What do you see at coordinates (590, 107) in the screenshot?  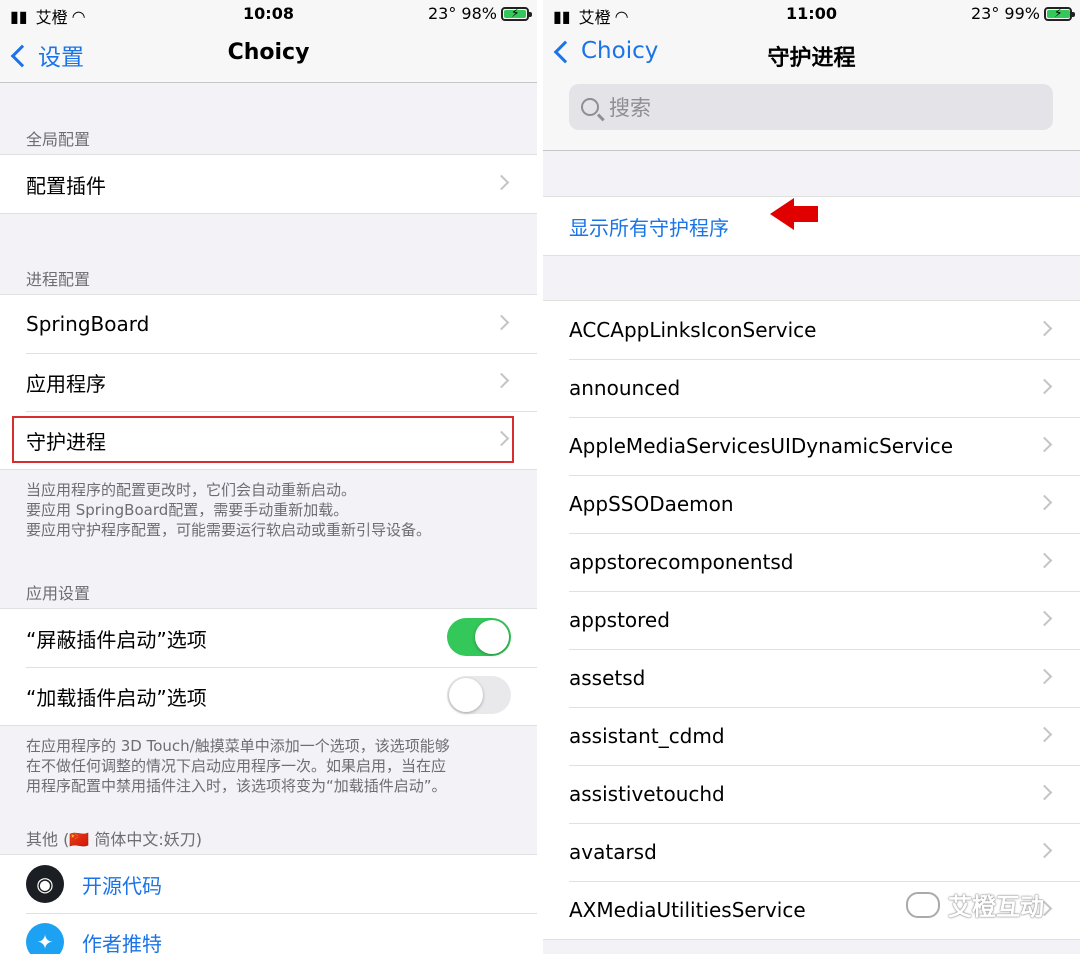 I see `search-icon` at bounding box center [590, 107].